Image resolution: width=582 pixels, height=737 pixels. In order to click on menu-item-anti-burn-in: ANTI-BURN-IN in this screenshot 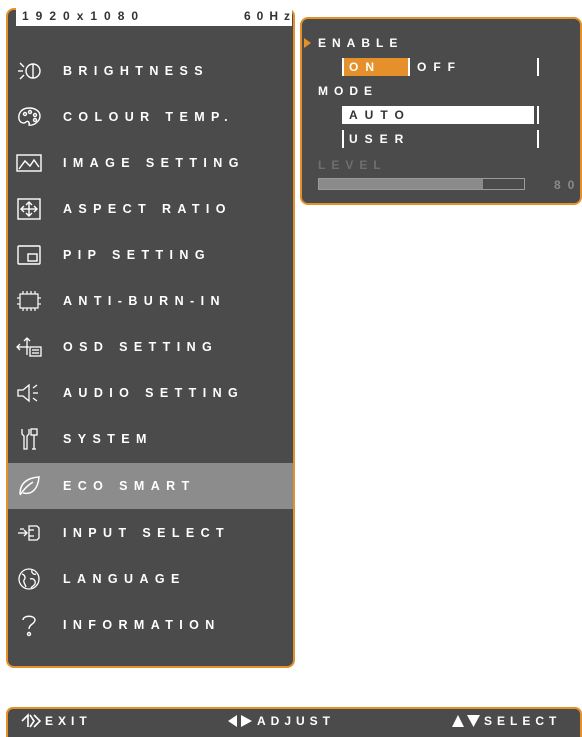, I will do `click(150, 301)`.